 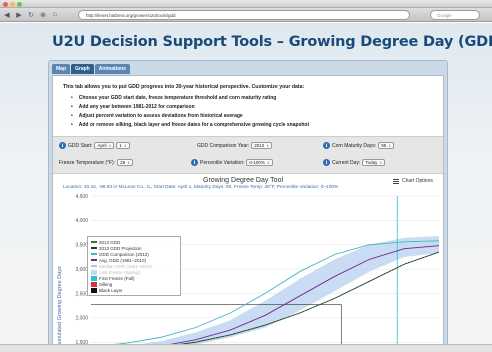 What do you see at coordinates (55, 14) in the screenshot?
I see `home-icon: ⌂` at bounding box center [55, 14].